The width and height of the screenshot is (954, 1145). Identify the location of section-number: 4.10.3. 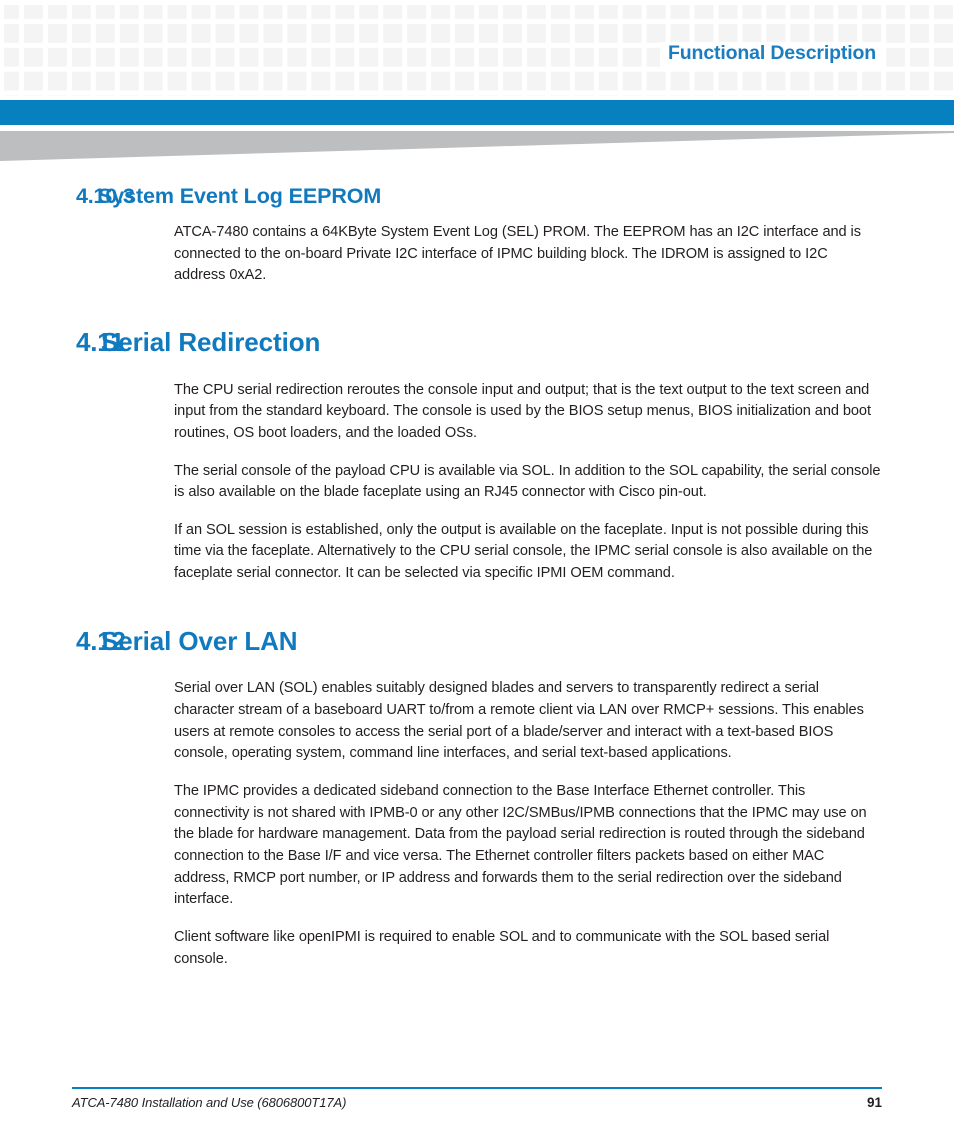
(105, 196).